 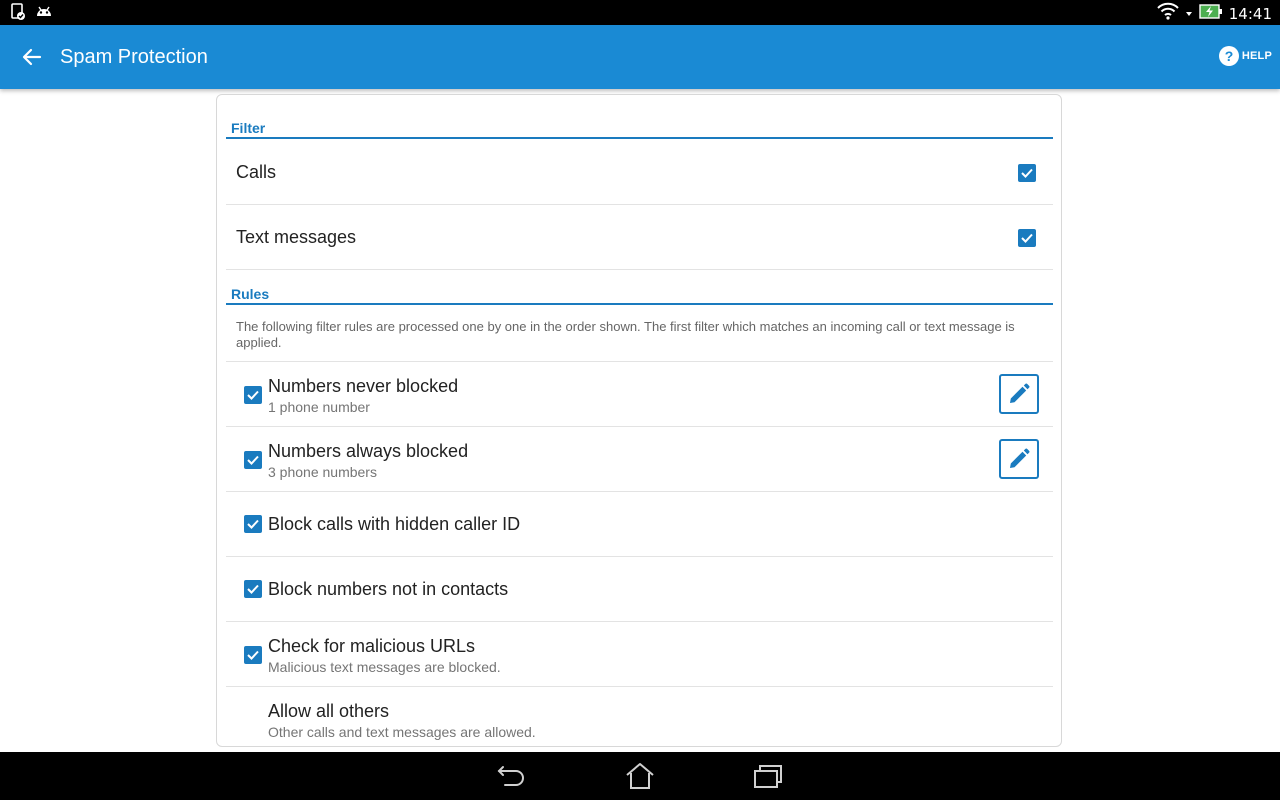 What do you see at coordinates (1189, 13) in the screenshot?
I see `signal-arrow-icon` at bounding box center [1189, 13].